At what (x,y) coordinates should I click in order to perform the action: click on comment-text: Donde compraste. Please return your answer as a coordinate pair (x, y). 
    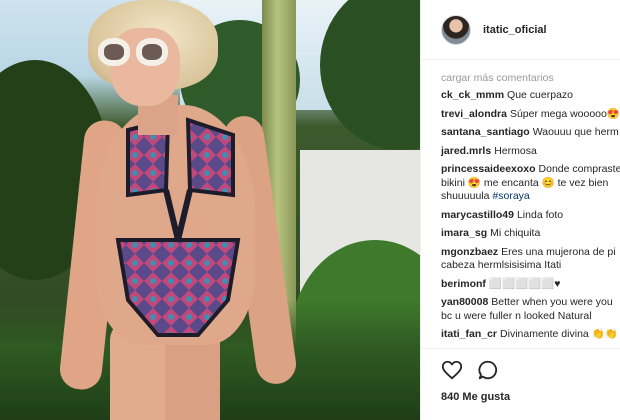
    Looking at the image, I should click on (579, 169).